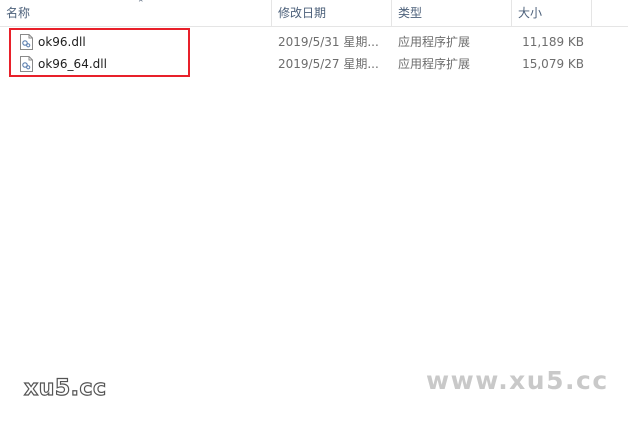 Image resolution: width=628 pixels, height=422 pixels. What do you see at coordinates (99, 52) in the screenshot?
I see `highlight-box` at bounding box center [99, 52].